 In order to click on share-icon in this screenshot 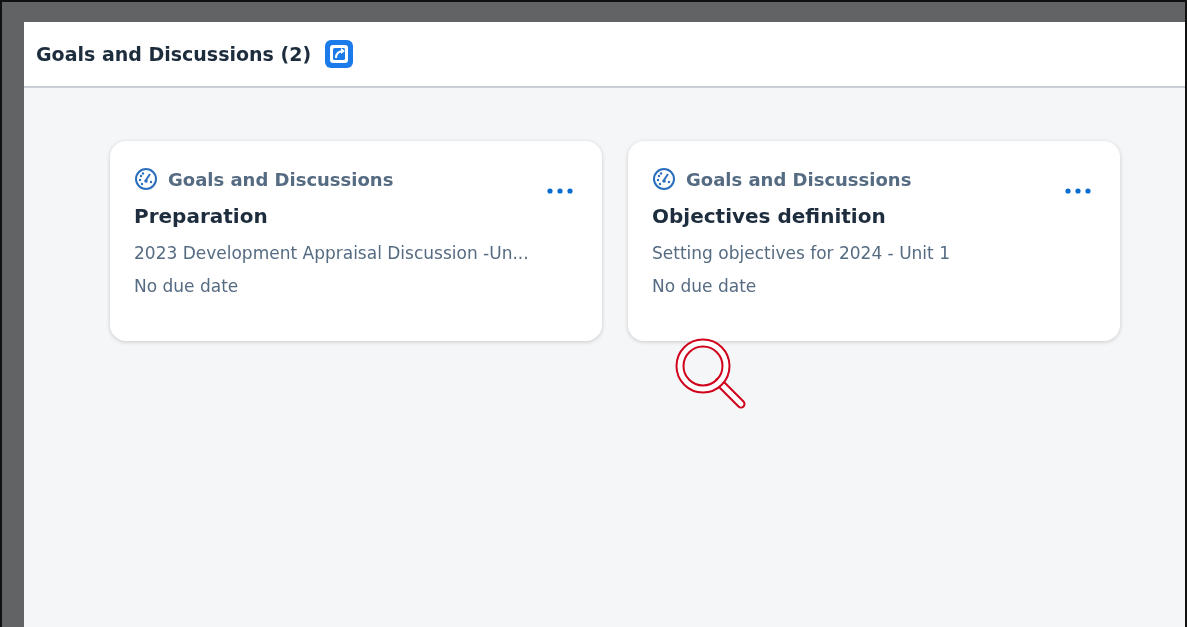, I will do `click(339, 54)`.